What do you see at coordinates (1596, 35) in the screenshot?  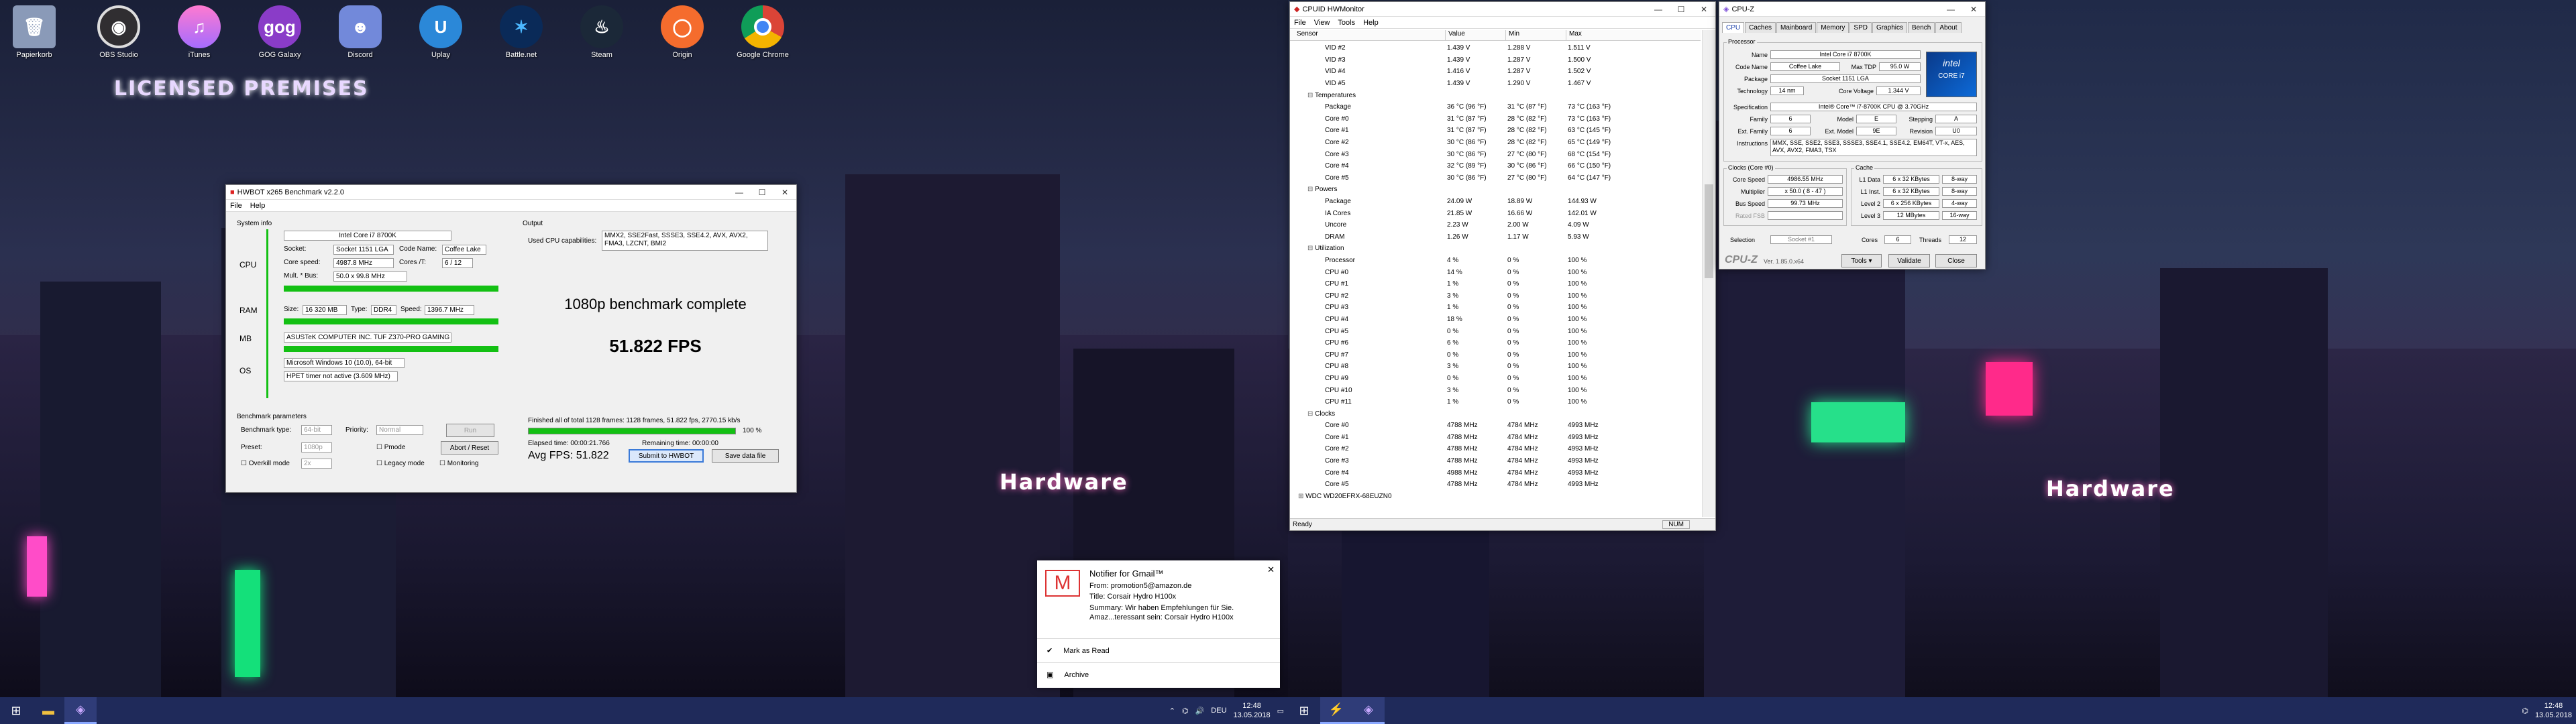 I see `column-max: Max` at bounding box center [1596, 35].